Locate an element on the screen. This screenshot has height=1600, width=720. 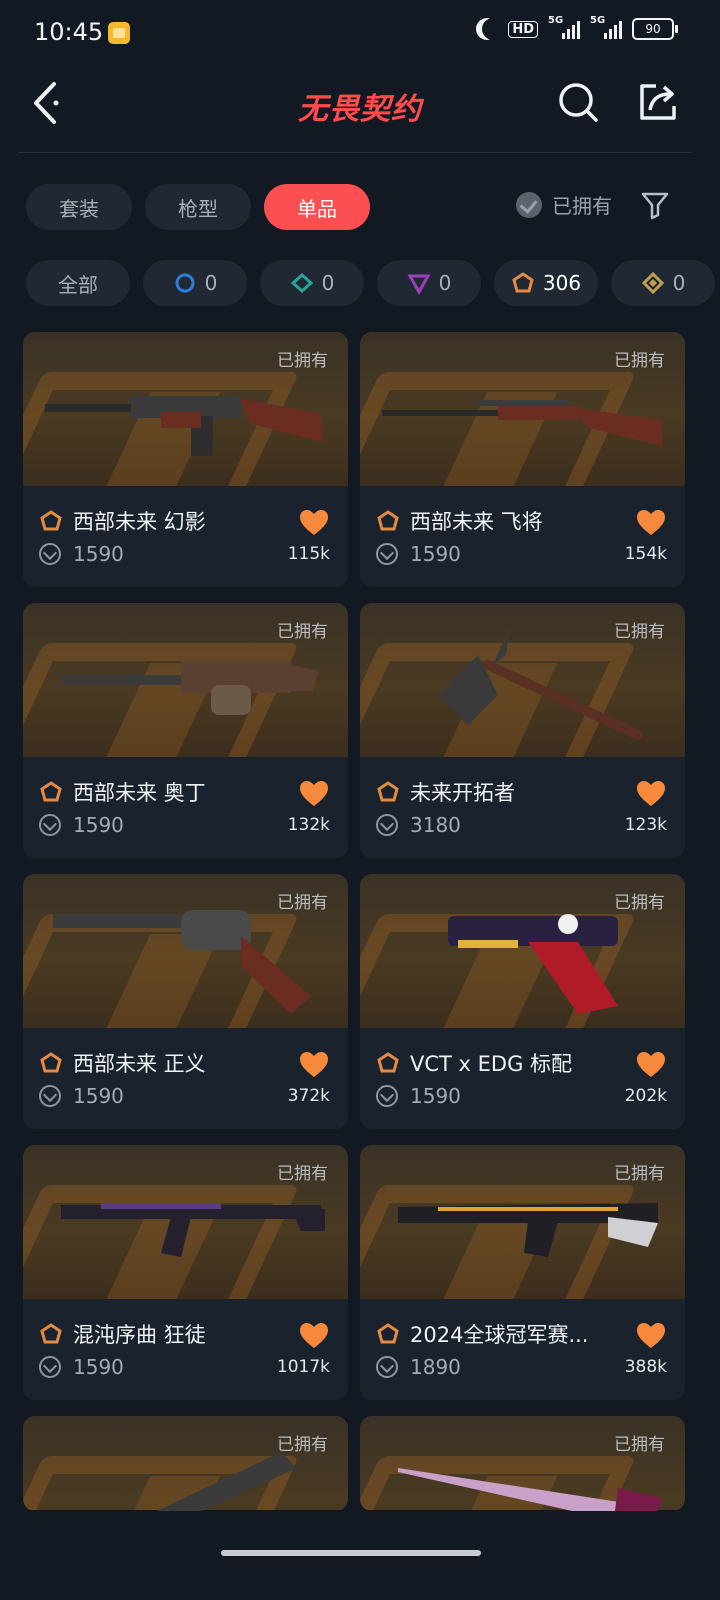
skin-card: 已拥有 西部未来 幻影 1590 115k is located at coordinates (185, 459).